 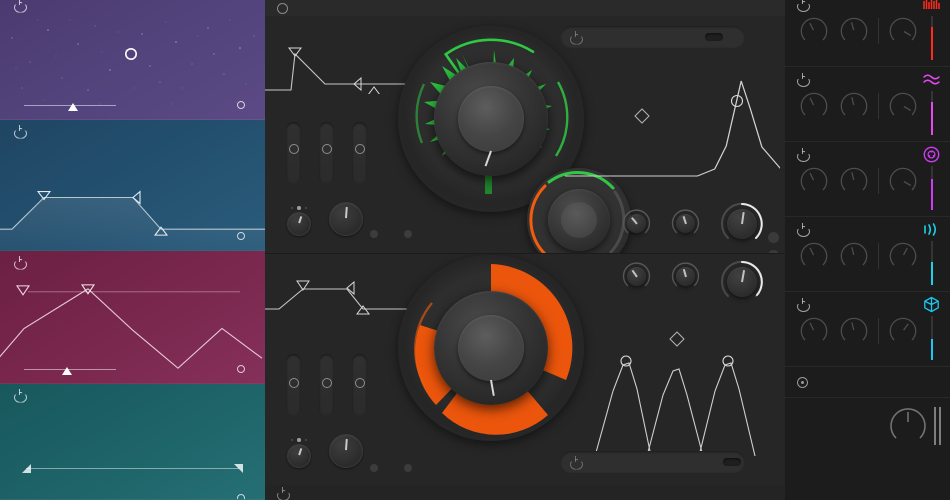 What do you see at coordinates (937, 426) in the screenshot?
I see `parallels-meters` at bounding box center [937, 426].